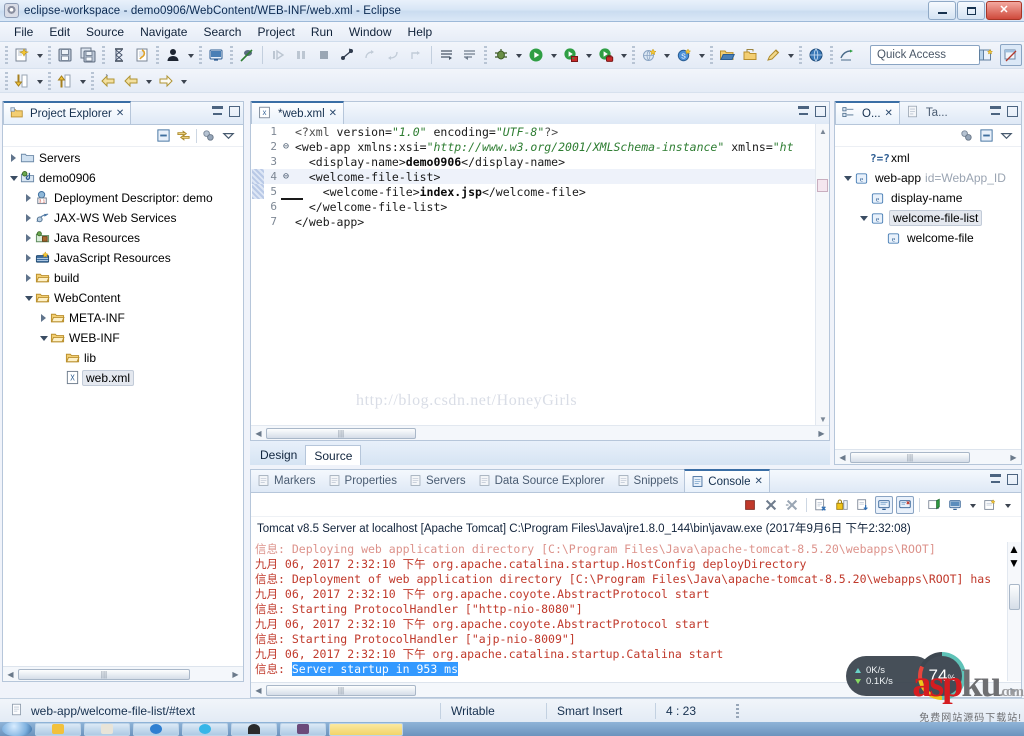 The height and width of the screenshot is (736, 1024). What do you see at coordinates (1014, 549) in the screenshot?
I see `scroll-up-arrow: ▲` at bounding box center [1014, 549].